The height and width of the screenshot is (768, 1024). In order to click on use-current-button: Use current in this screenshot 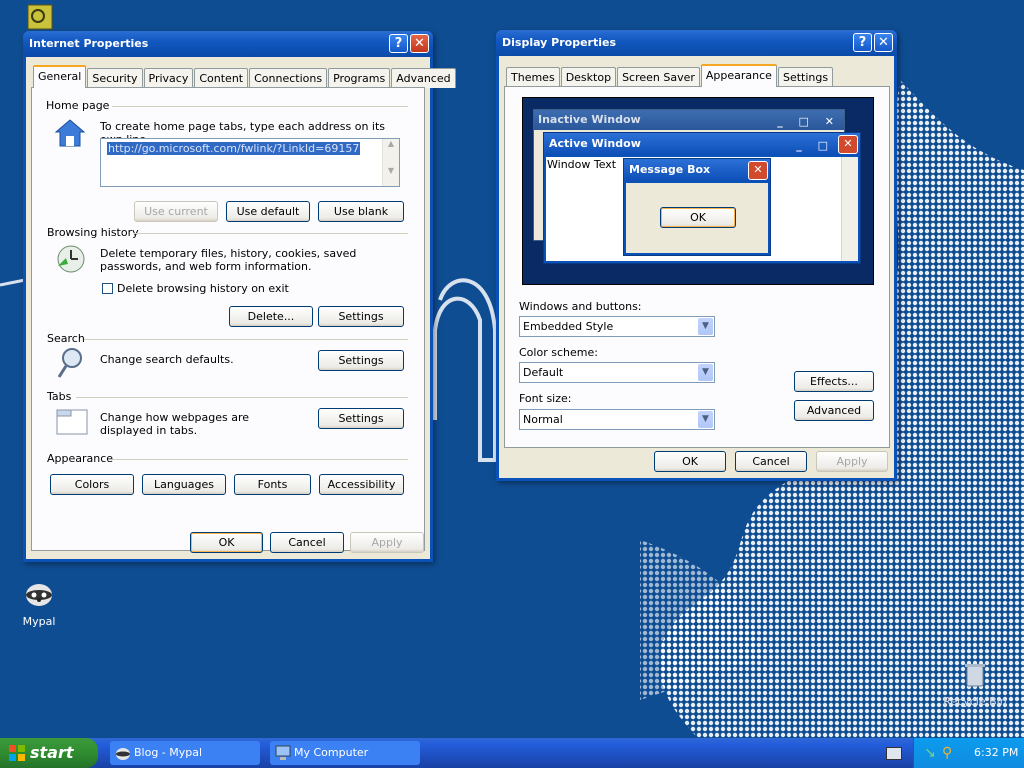, I will do `click(176, 211)`.